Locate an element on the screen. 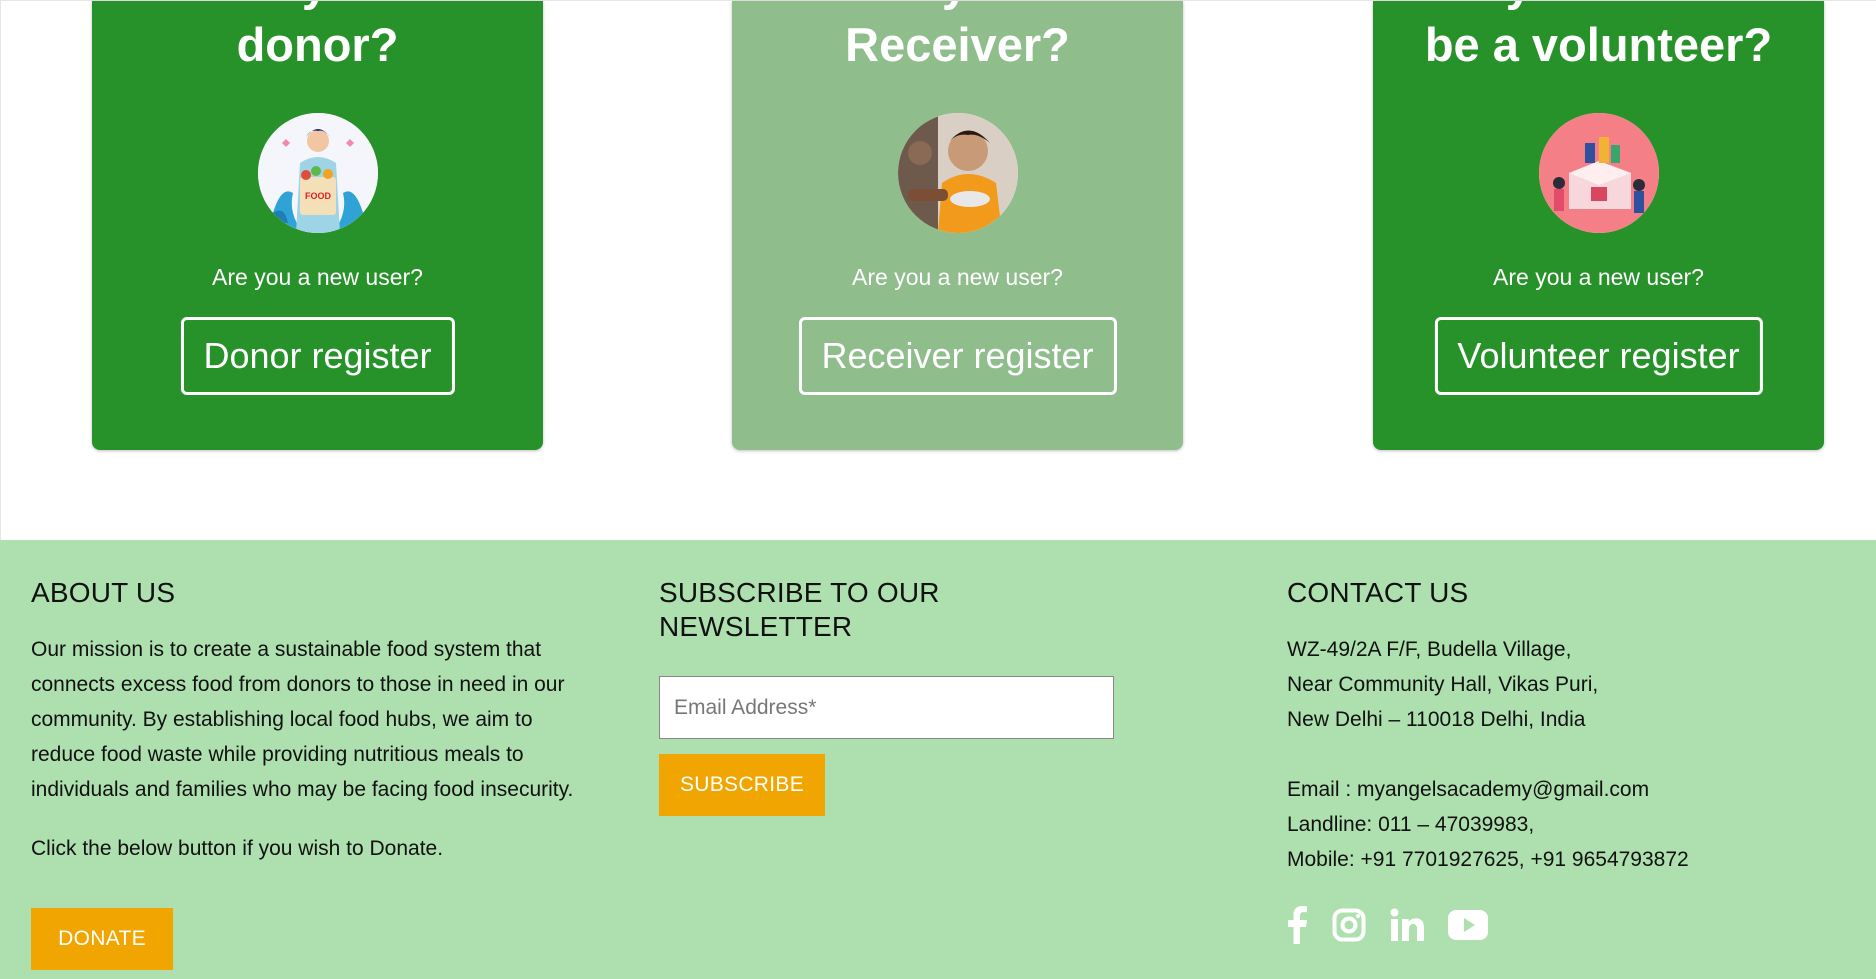 The width and height of the screenshot is (1876, 979). contact-landline: Landline: 011 – 47039983, is located at coordinates (1411, 824).